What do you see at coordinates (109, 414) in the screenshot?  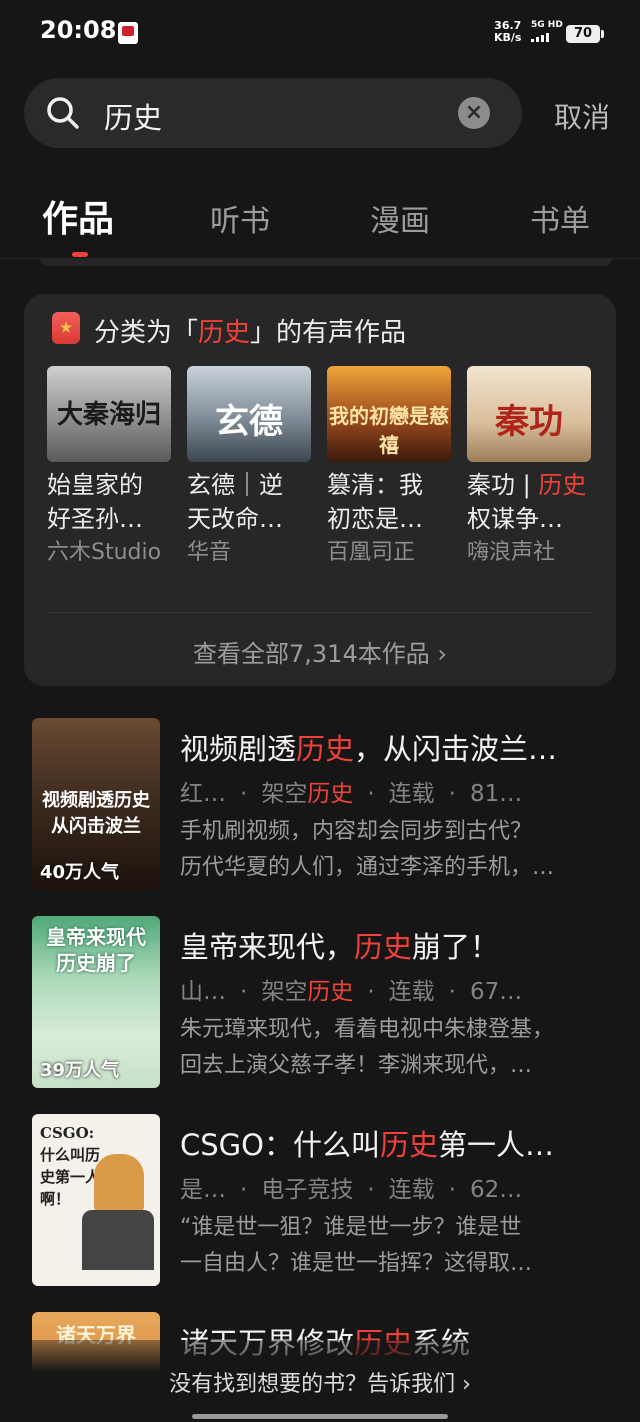 I see `book-cover: 大秦海归` at bounding box center [109, 414].